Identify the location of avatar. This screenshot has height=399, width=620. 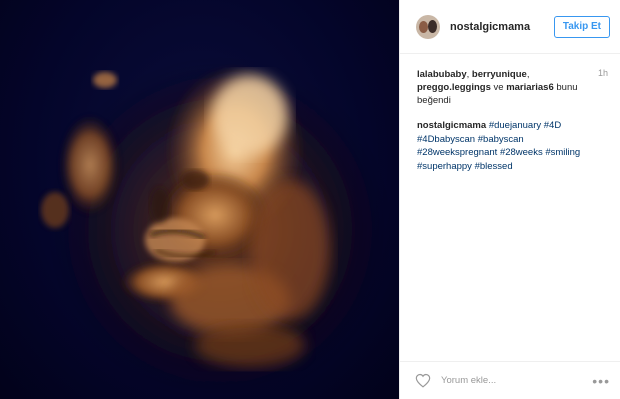
(428, 26).